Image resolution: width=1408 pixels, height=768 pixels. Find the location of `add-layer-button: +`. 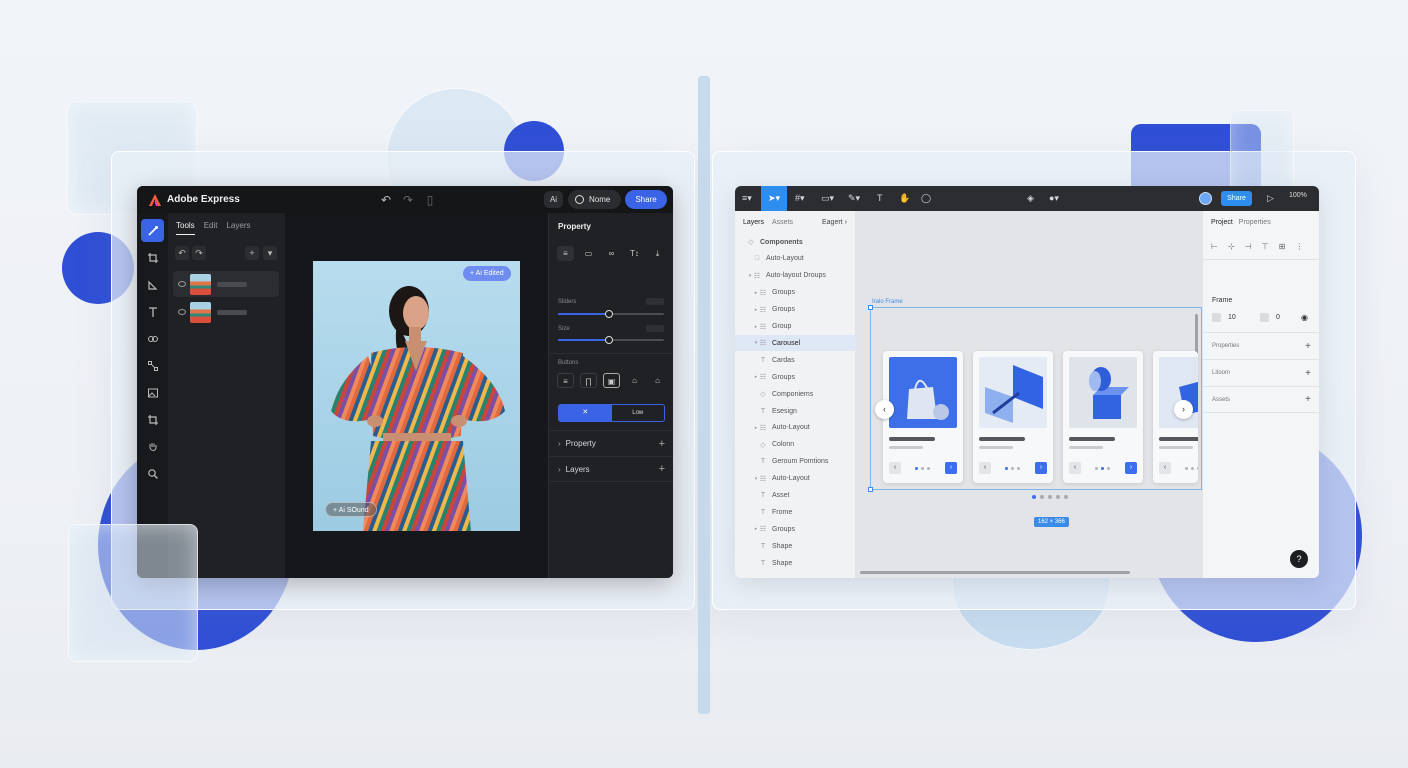

add-layer-button: + is located at coordinates (252, 253).